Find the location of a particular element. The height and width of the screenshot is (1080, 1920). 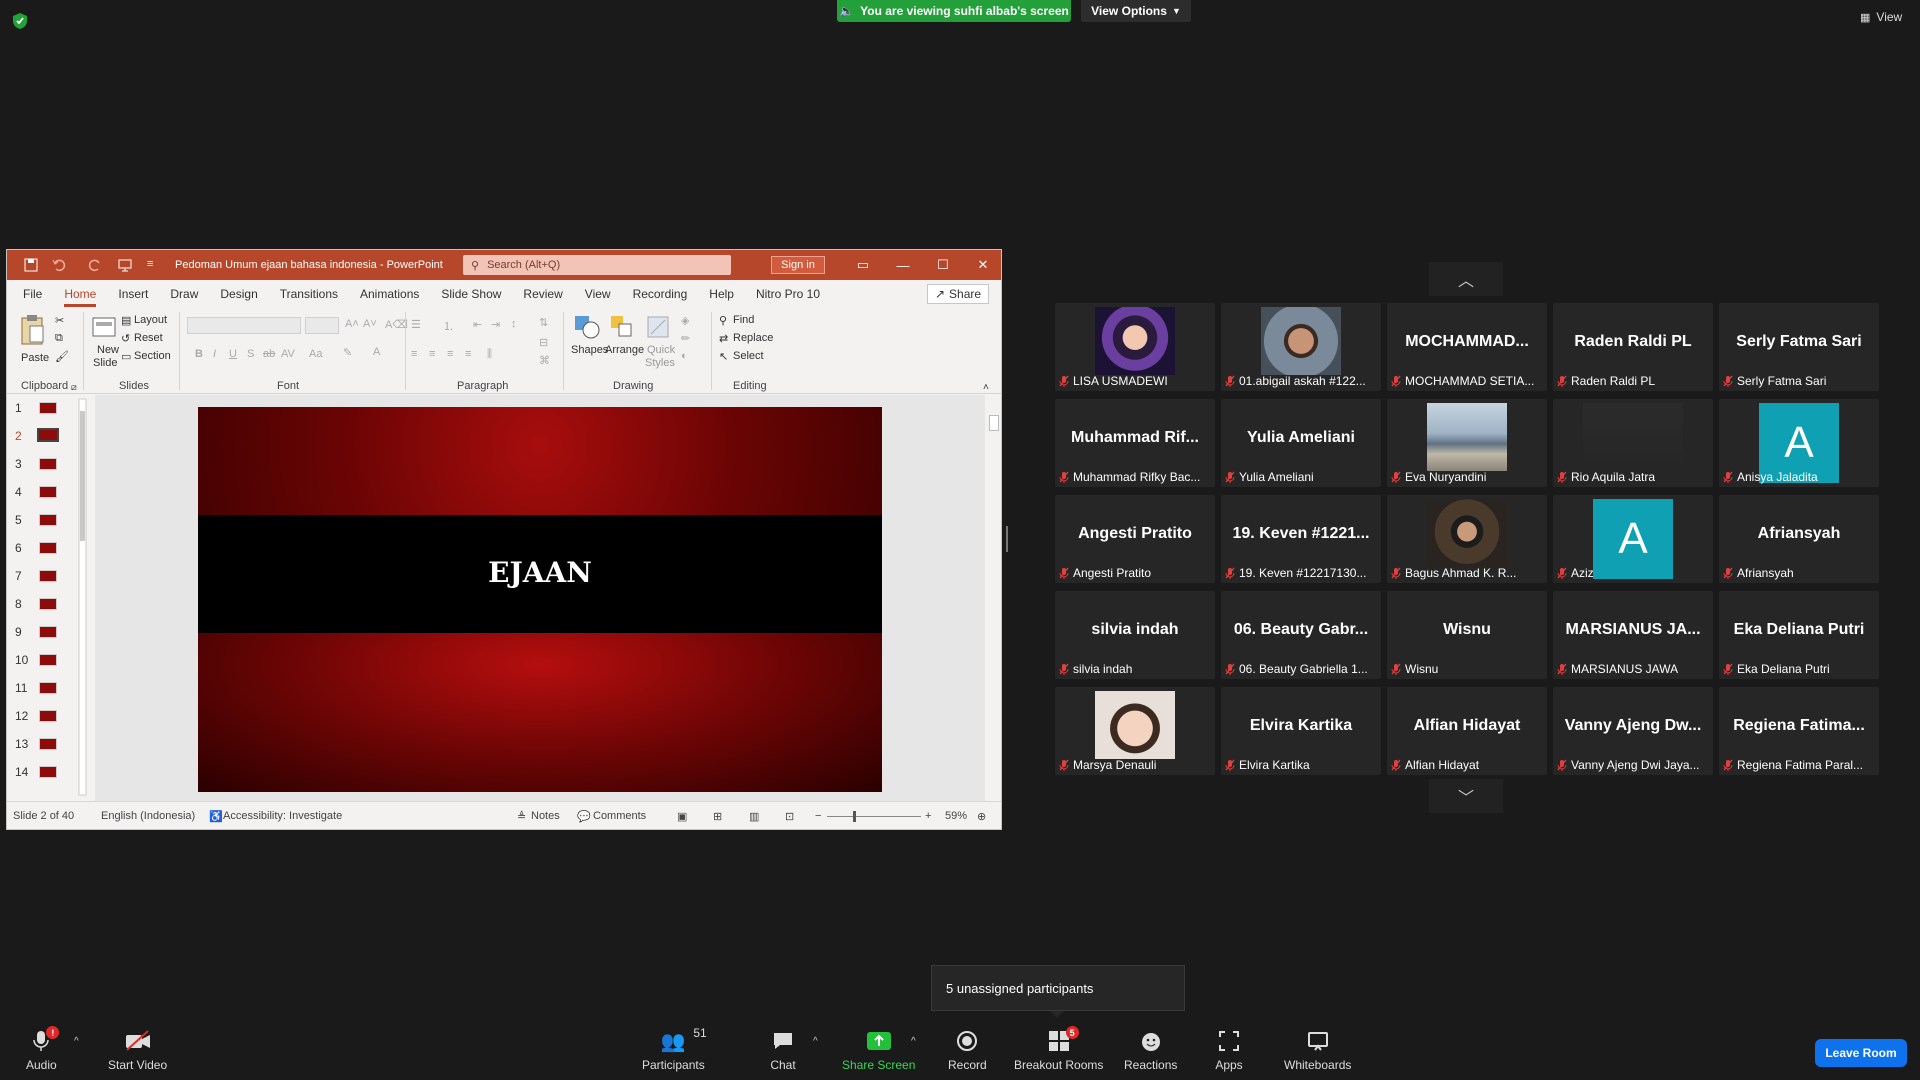

slide-scrollbar is located at coordinates (994, 598).